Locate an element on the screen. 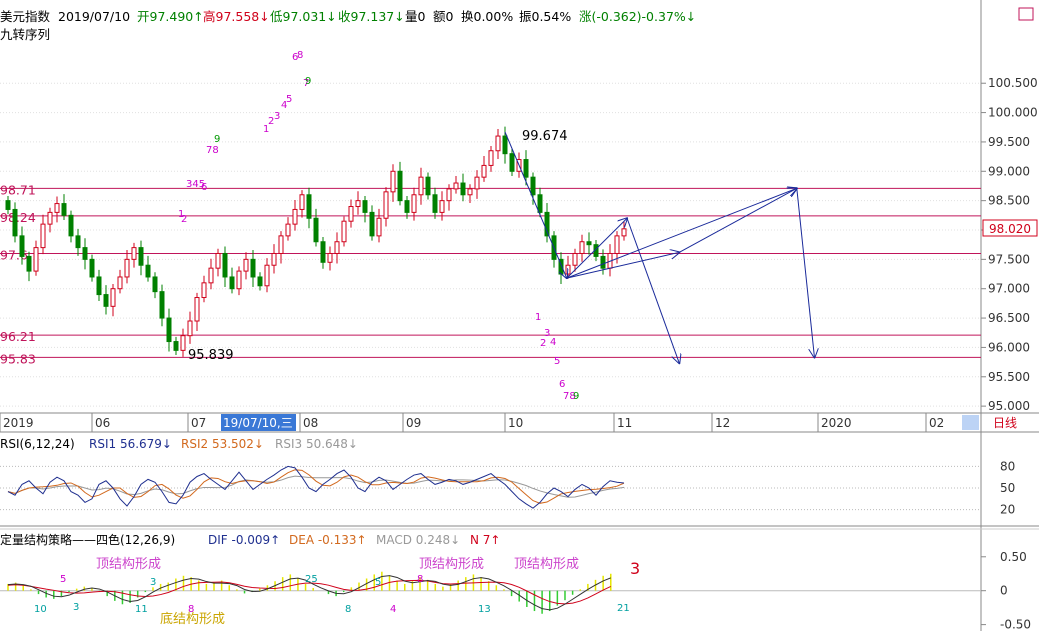 The image size is (1039, 631). header-date: 2019/07/10 is located at coordinates (94, 16).